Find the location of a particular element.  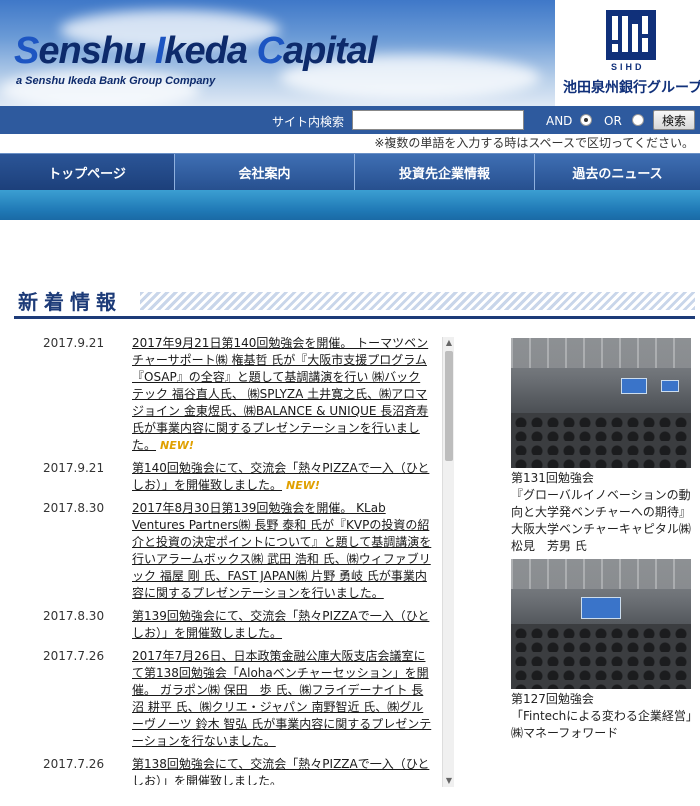

logo-tagline: a Senshu Ikeda Bank Group Company is located at coordinates (116, 81).